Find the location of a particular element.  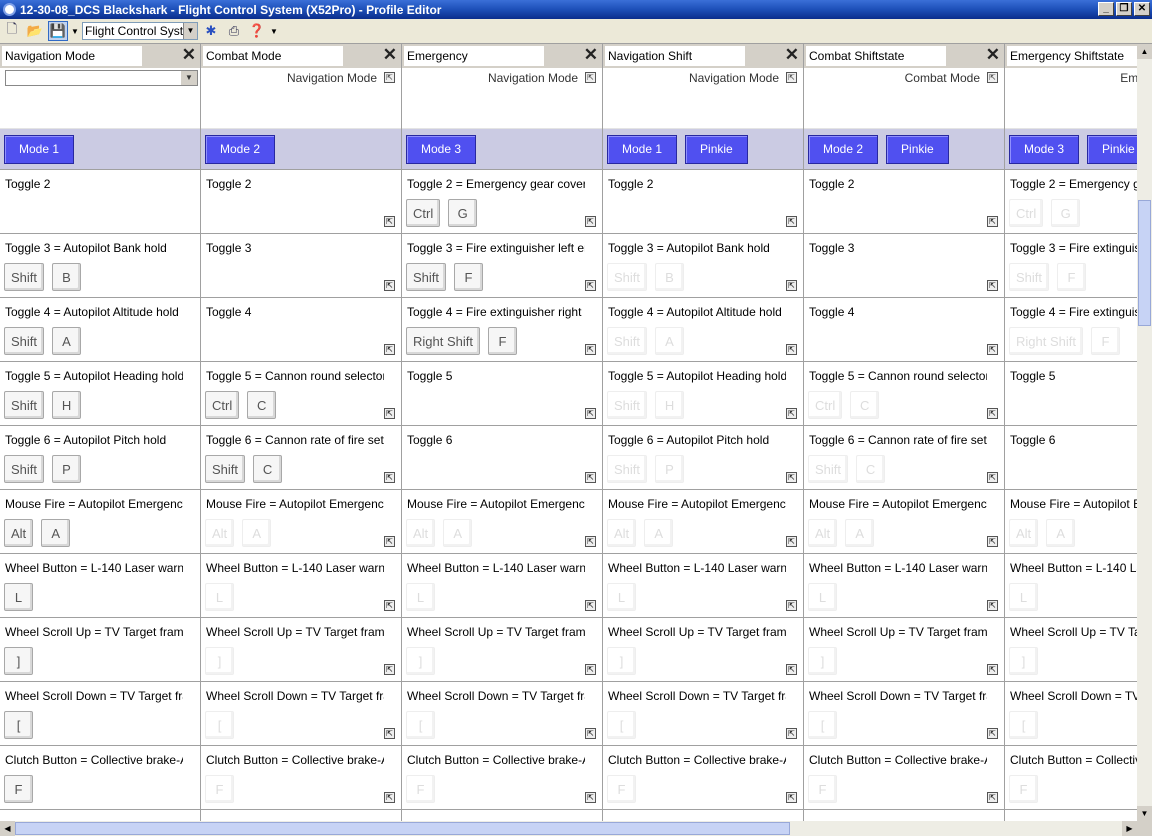

assignment-cell: Toggle 5 = Autopilot Heading hold Shift H is located at coordinates (100, 394).